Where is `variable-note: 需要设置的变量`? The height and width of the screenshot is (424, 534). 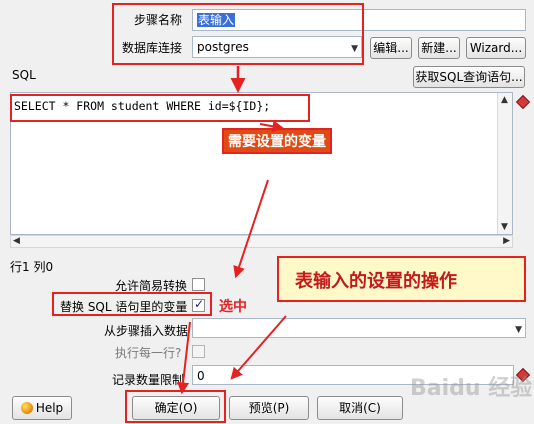 variable-note: 需要设置的变量 is located at coordinates (277, 141).